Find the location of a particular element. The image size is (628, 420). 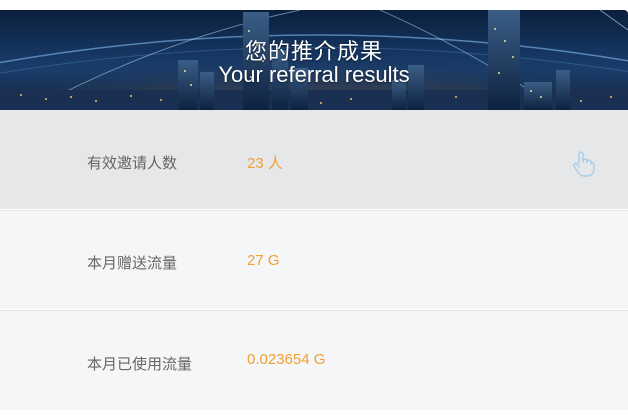

valid-invites-value: 23 人 is located at coordinates (265, 163).